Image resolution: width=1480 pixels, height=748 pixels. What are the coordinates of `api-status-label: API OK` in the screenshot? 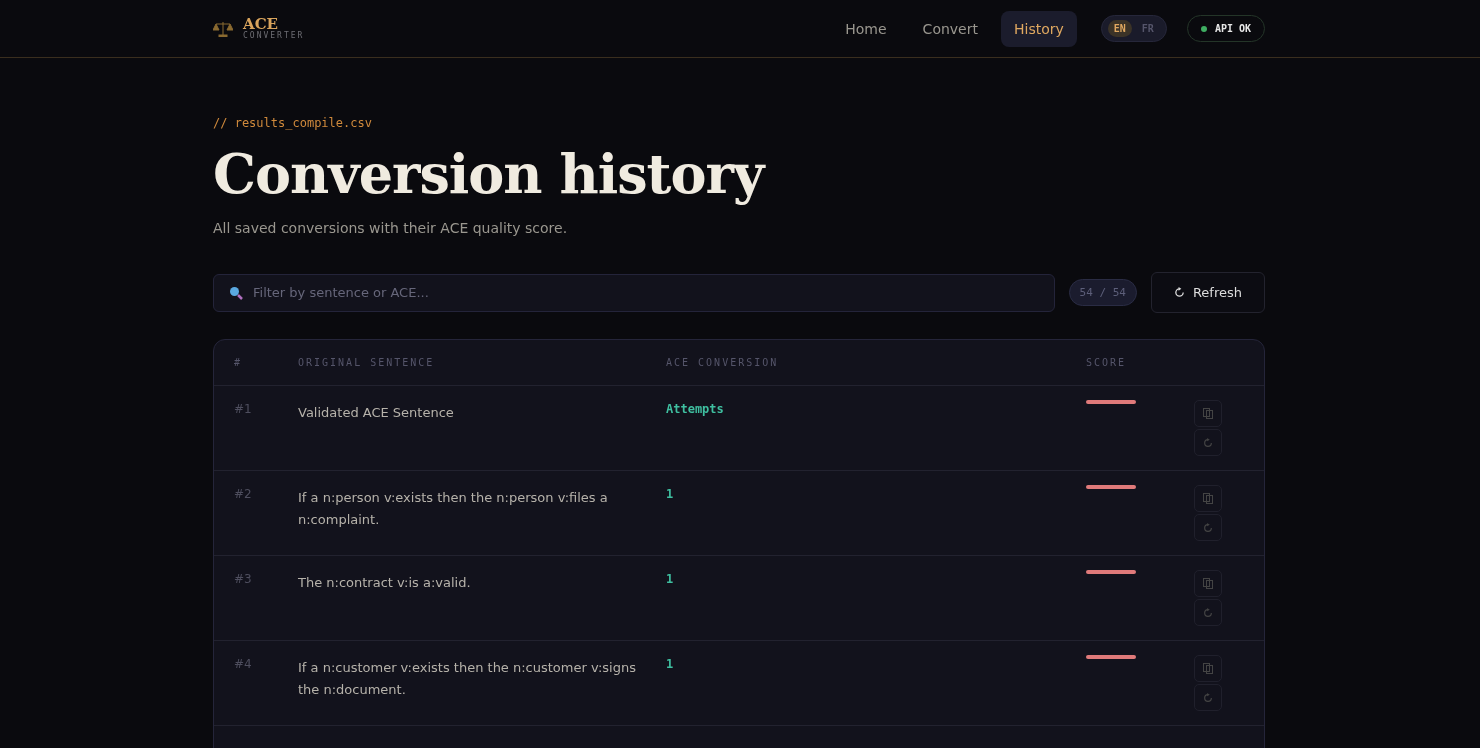 It's located at (1232, 28).